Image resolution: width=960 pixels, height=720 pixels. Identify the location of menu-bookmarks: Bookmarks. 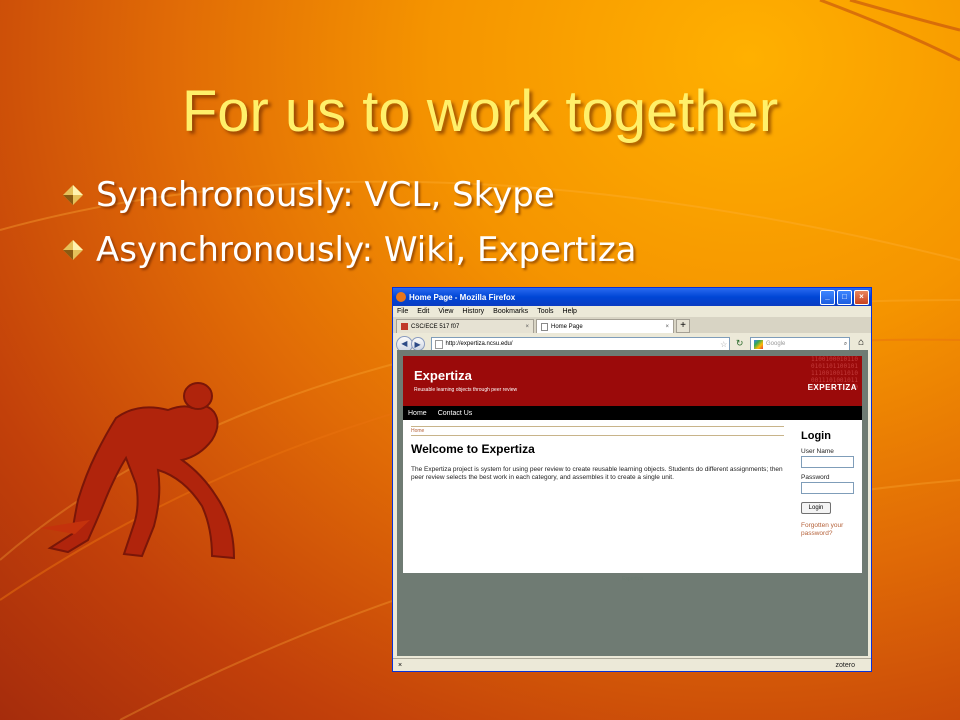
(510, 311).